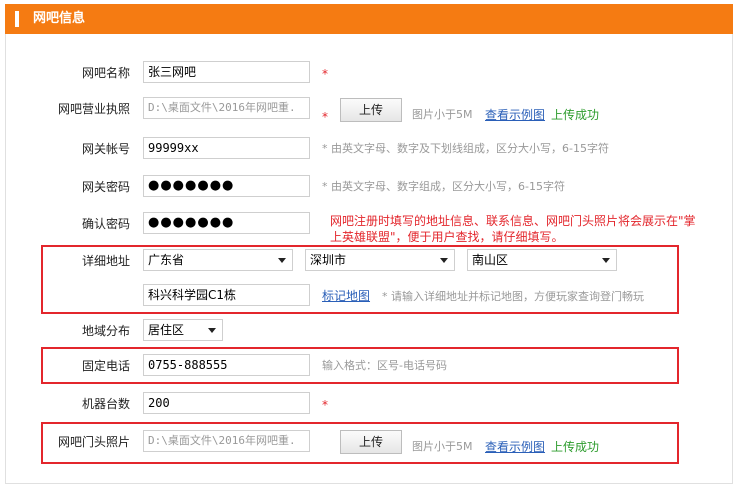 This screenshot has height=489, width=738. What do you see at coordinates (369, 19) in the screenshot?
I see `section-header: 网吧信息` at bounding box center [369, 19].